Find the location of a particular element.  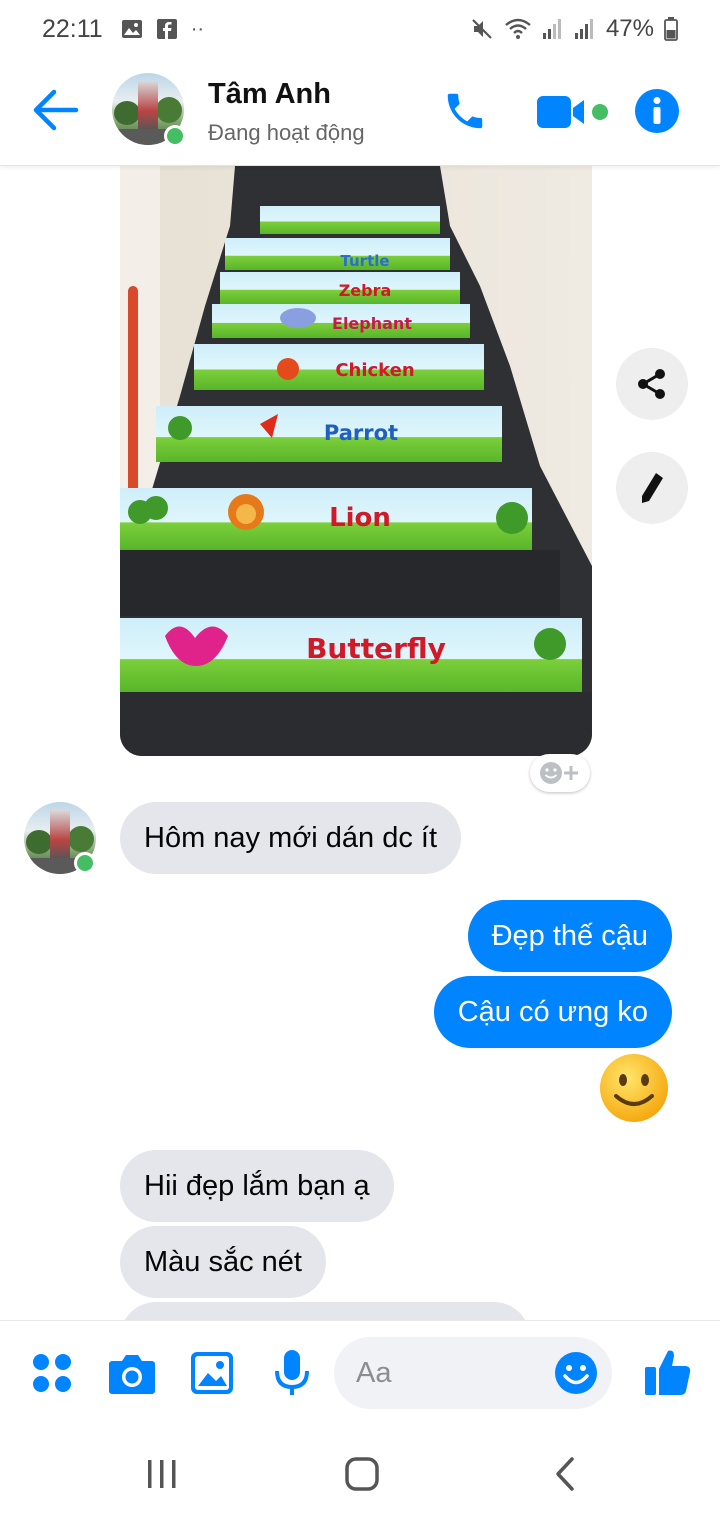

contact-avatar-wrap is located at coordinates (152, 113).